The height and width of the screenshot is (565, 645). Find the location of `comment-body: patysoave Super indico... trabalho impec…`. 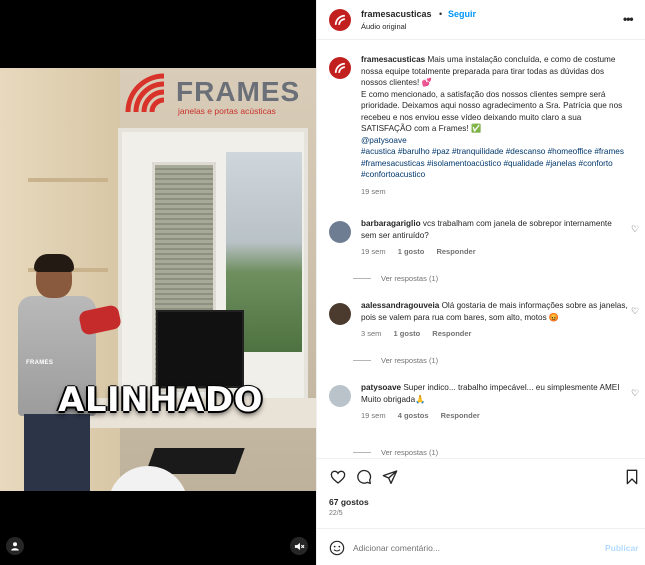

comment-body: patysoave Super indico... trabalho impec… is located at coordinates (495, 402).